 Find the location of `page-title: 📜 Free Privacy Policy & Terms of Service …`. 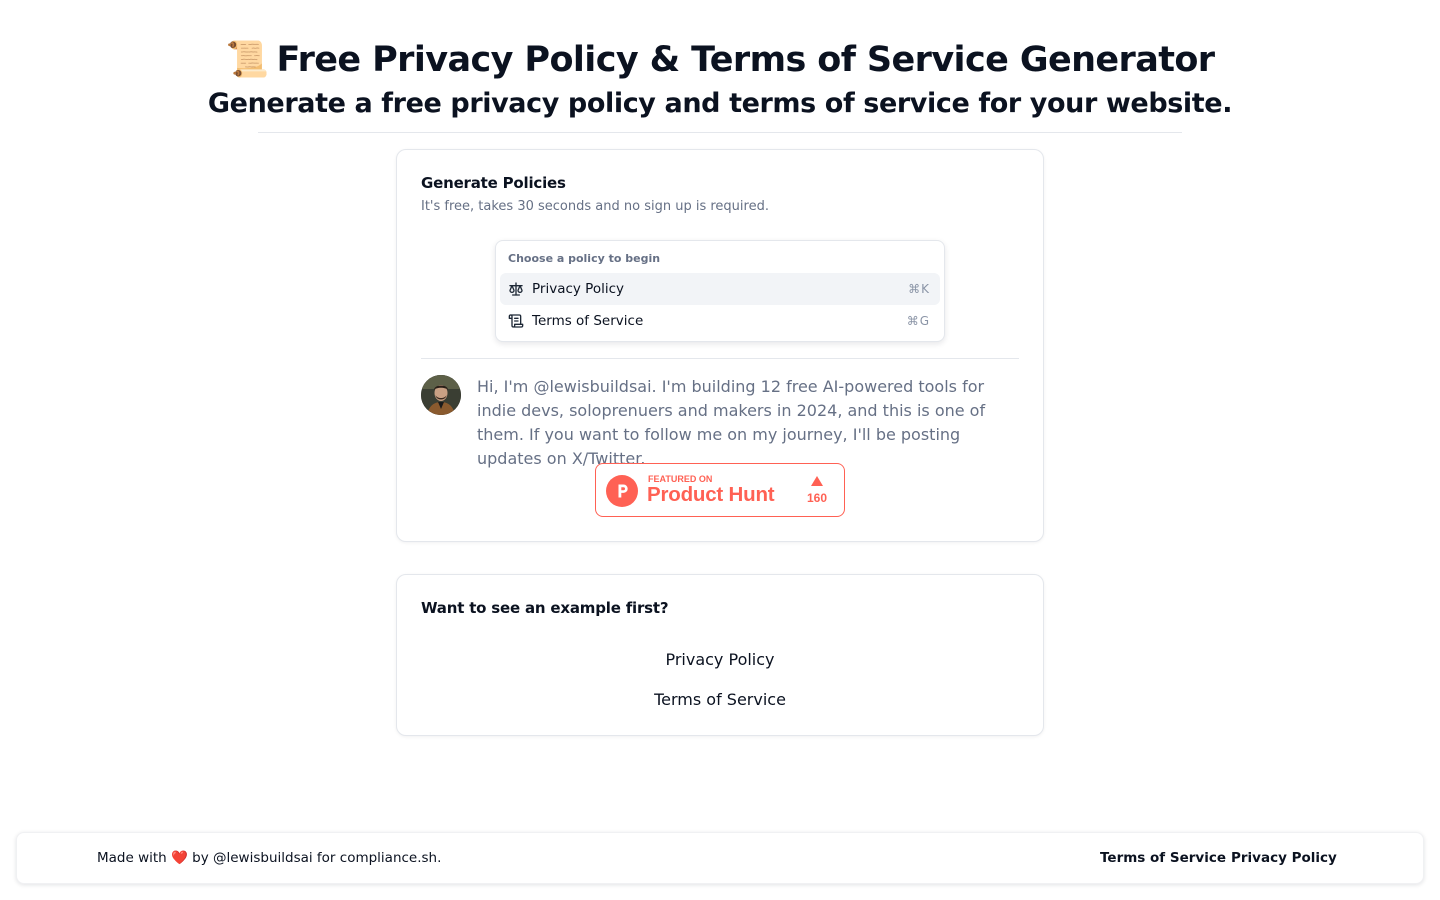

page-title: 📜 Free Privacy Policy & Terms of Service … is located at coordinates (720, 60).